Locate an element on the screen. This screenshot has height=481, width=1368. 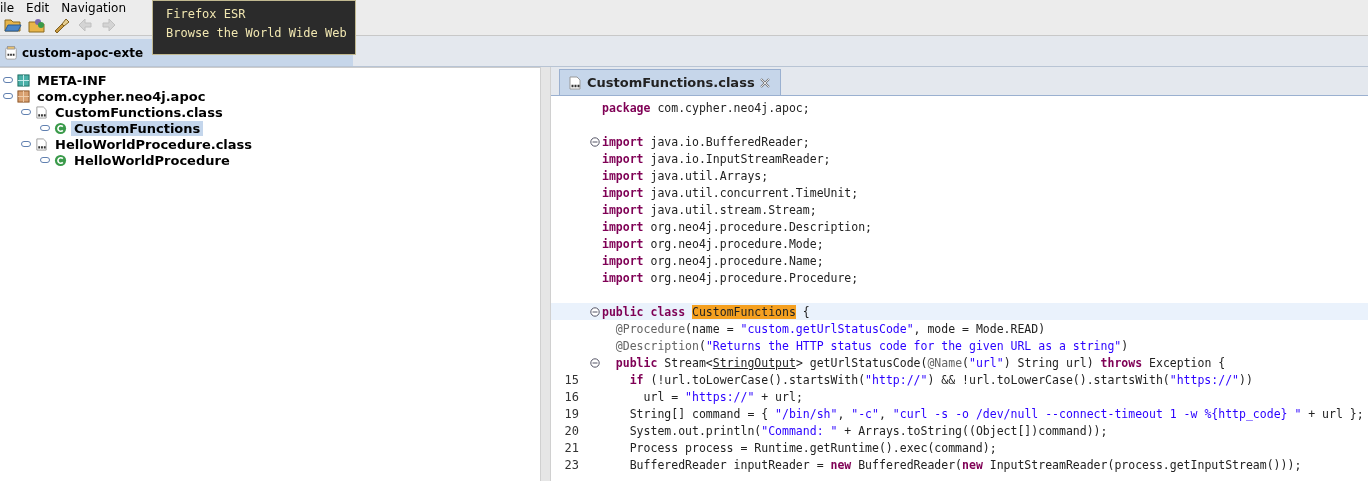
code-line: BufferedReader inputReader = new BufferedReader(new InputStreamReader(process.getInputStream())); is located at coordinates (965, 464).